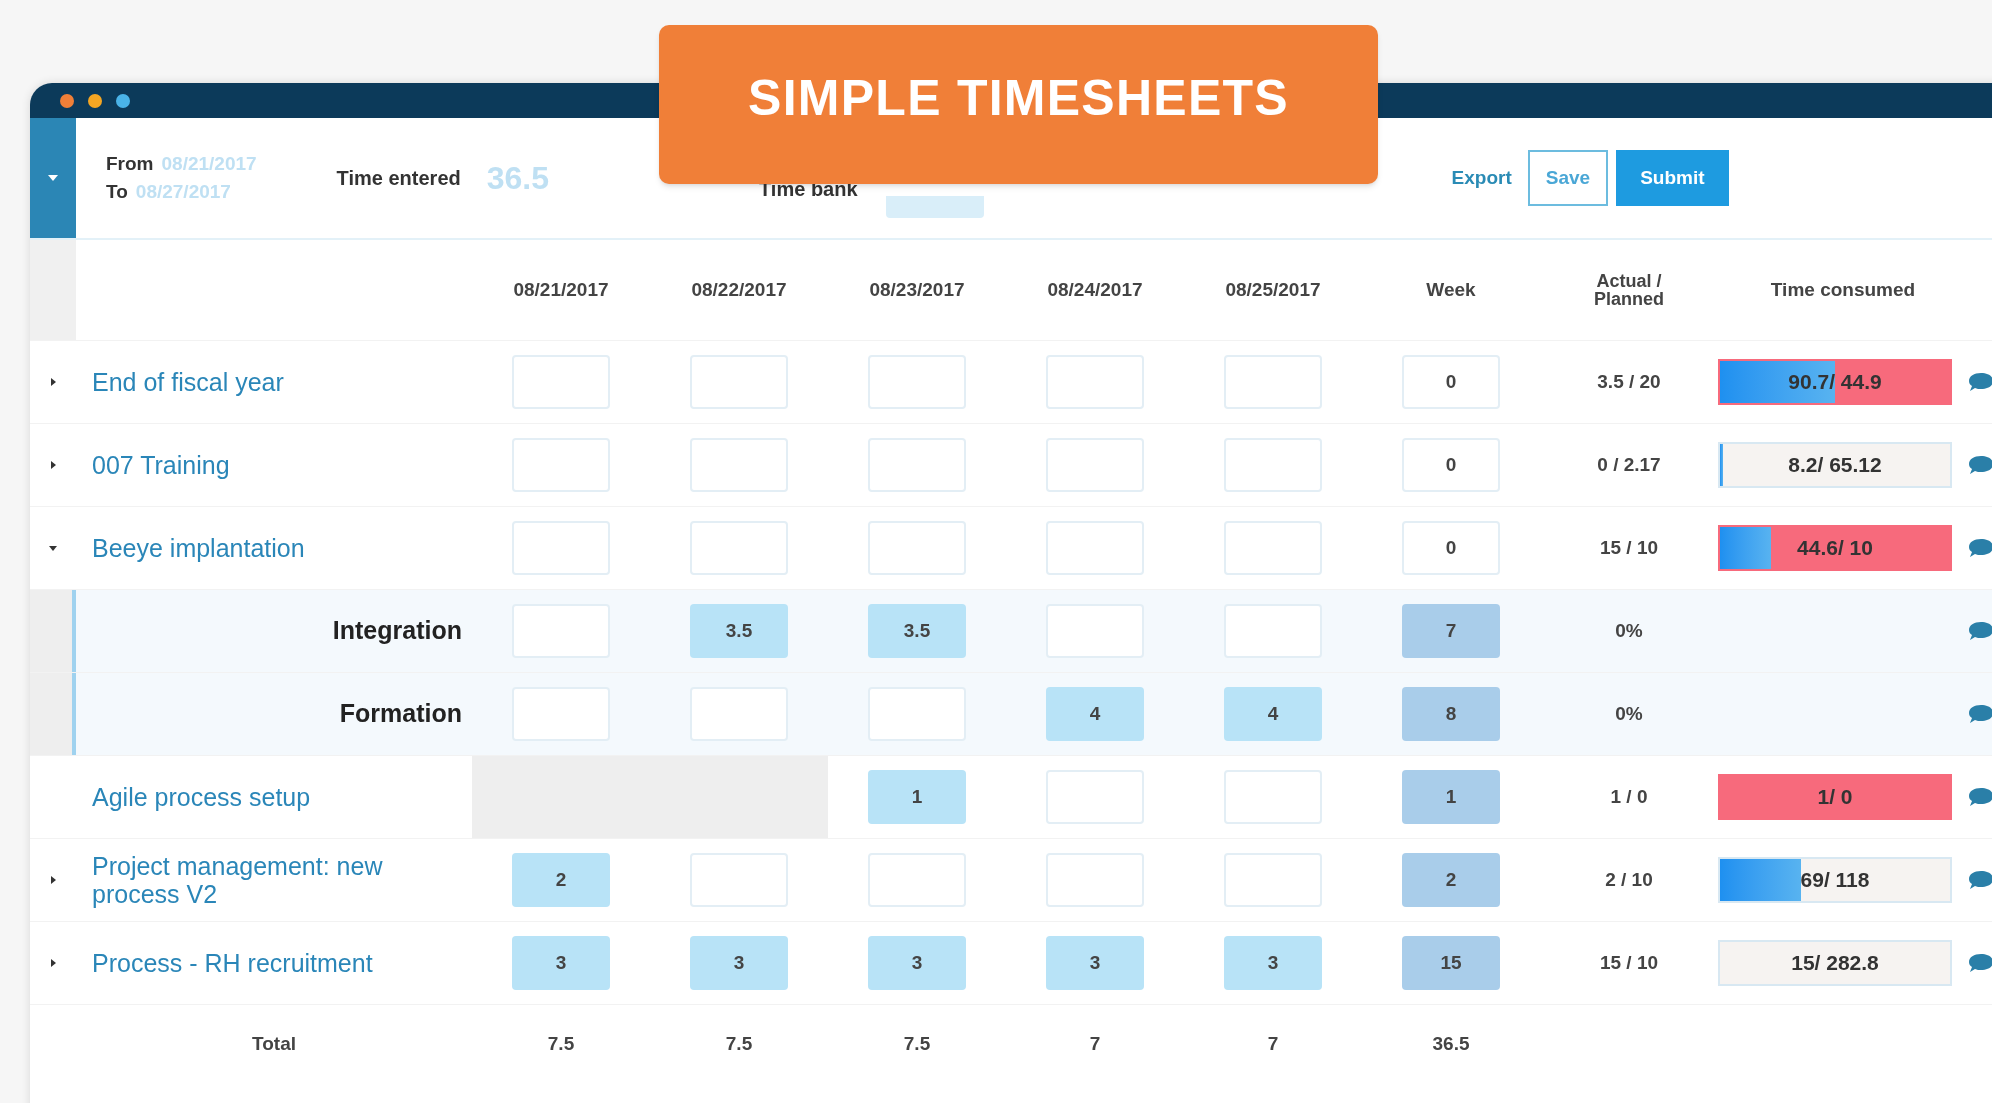 This screenshot has height=1103, width=1992. I want to click on column-header: 08/25/2017, so click(1273, 289).